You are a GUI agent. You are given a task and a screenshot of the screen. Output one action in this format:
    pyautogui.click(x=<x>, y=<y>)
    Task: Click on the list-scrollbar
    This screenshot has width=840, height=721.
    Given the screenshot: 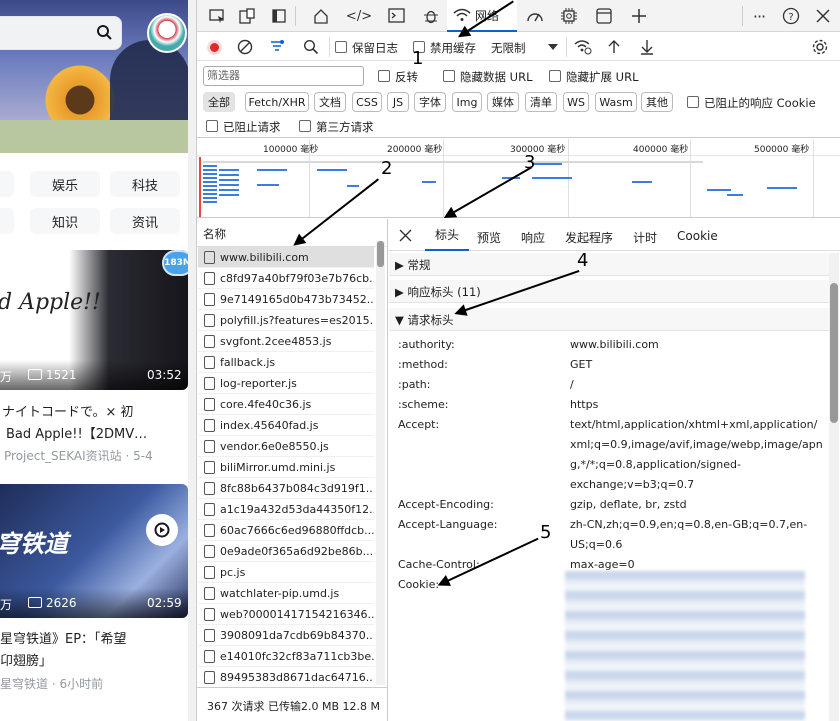 What is the action you would take?
    pyautogui.click(x=380, y=463)
    